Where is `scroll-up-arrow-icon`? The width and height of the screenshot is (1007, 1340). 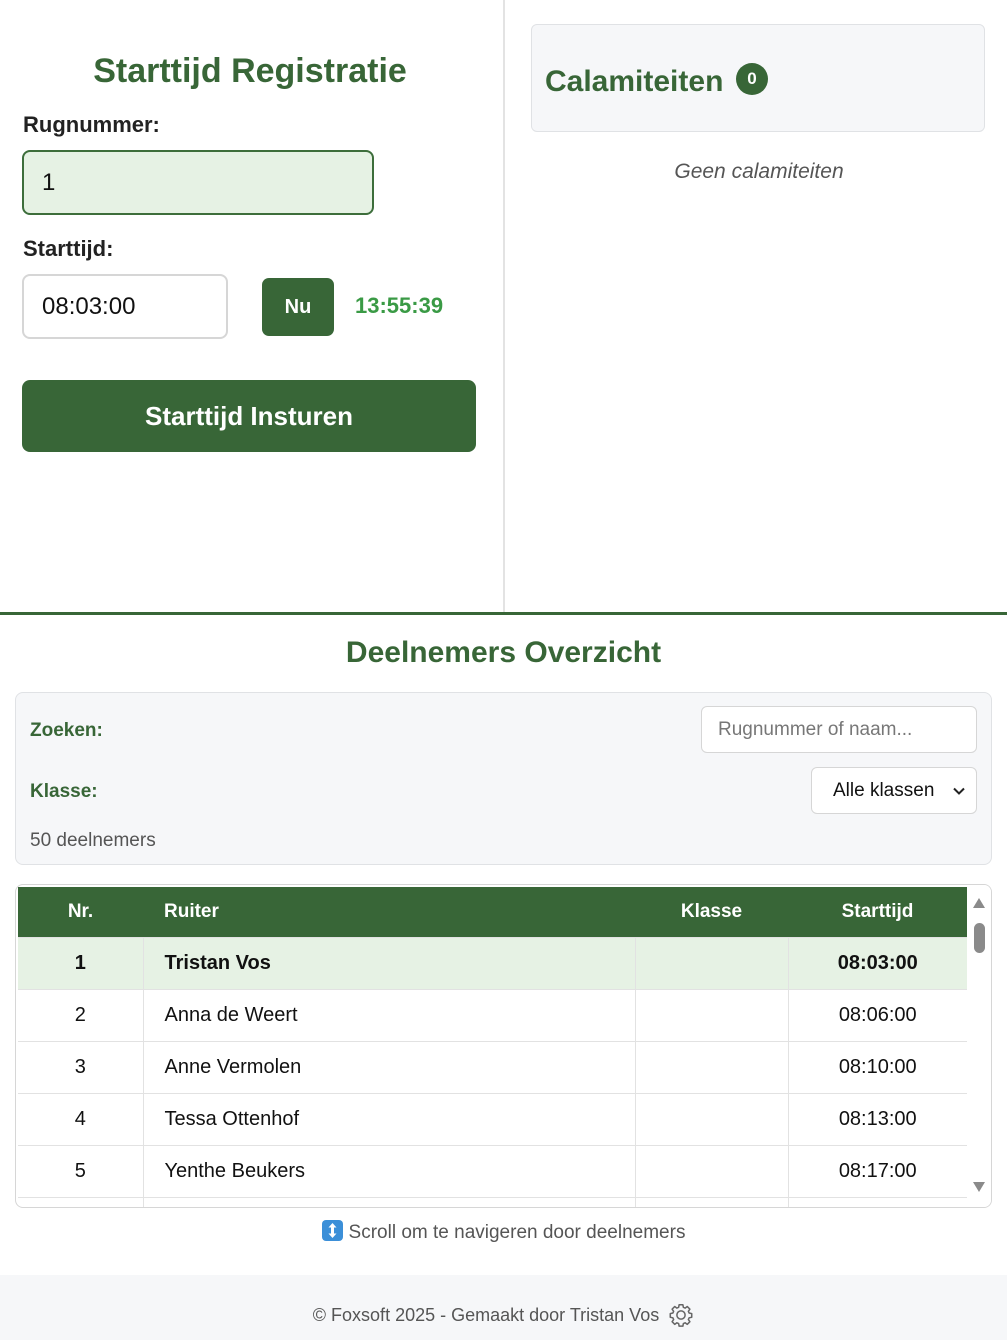 scroll-up-arrow-icon is located at coordinates (979, 903).